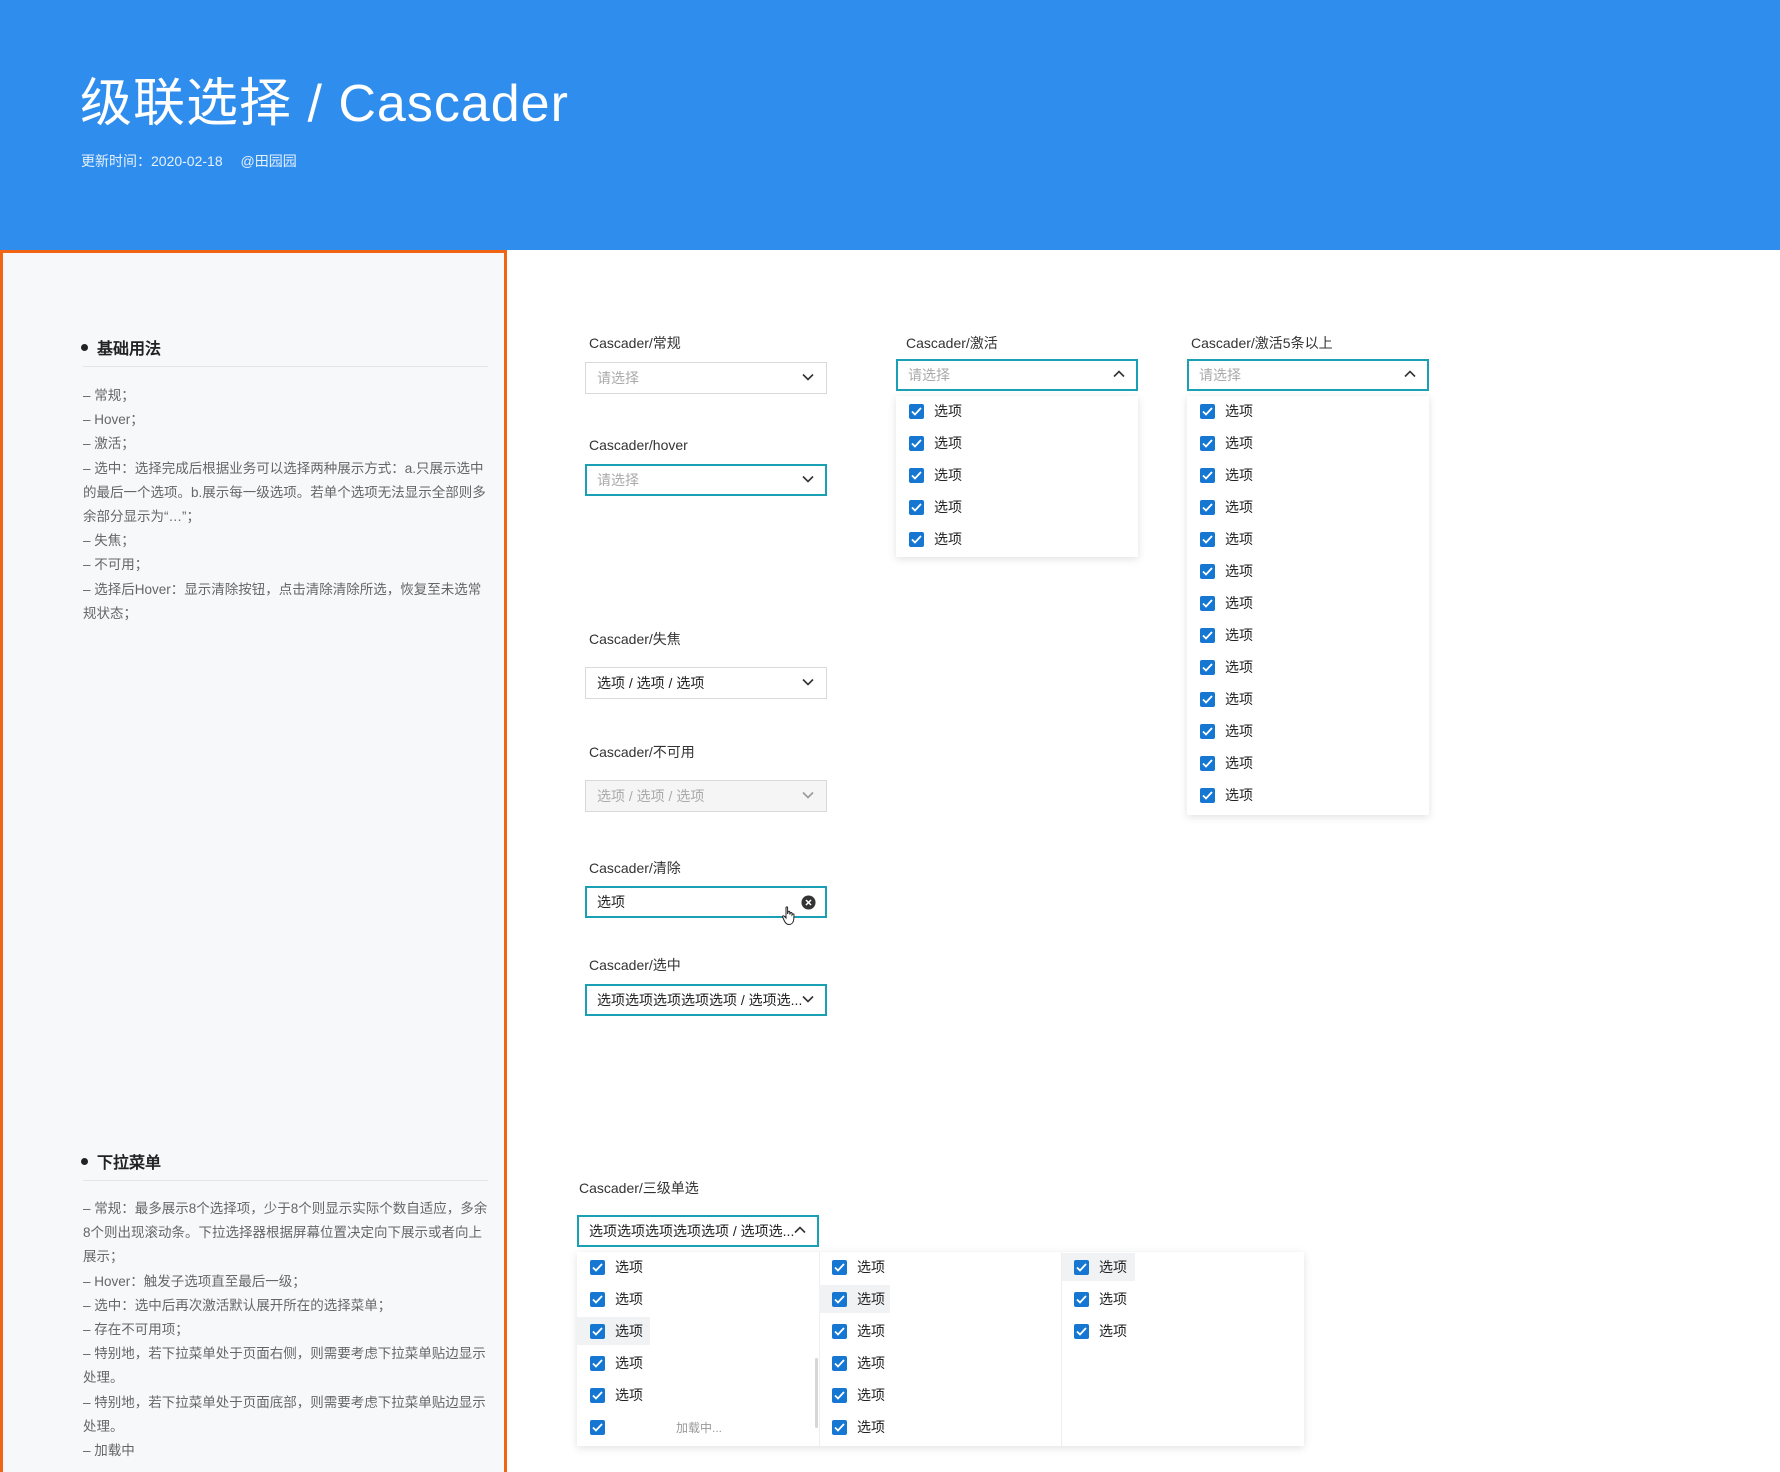  I want to click on selected-value: 选项, so click(611, 902).